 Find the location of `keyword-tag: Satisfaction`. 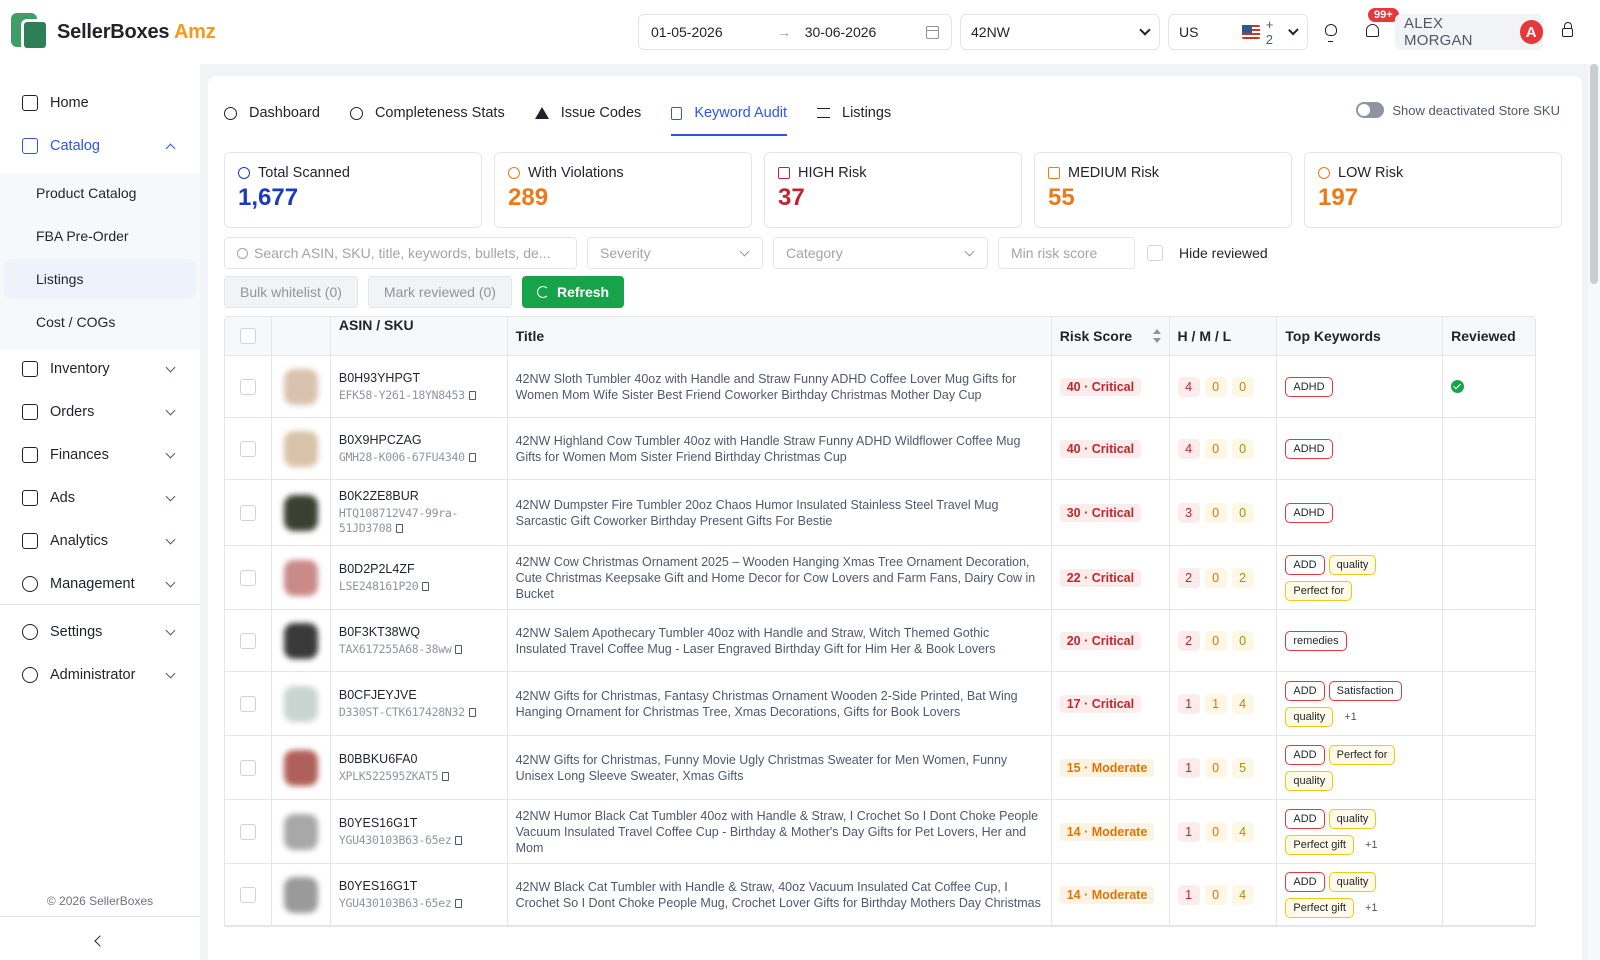

keyword-tag: Satisfaction is located at coordinates (1365, 690).